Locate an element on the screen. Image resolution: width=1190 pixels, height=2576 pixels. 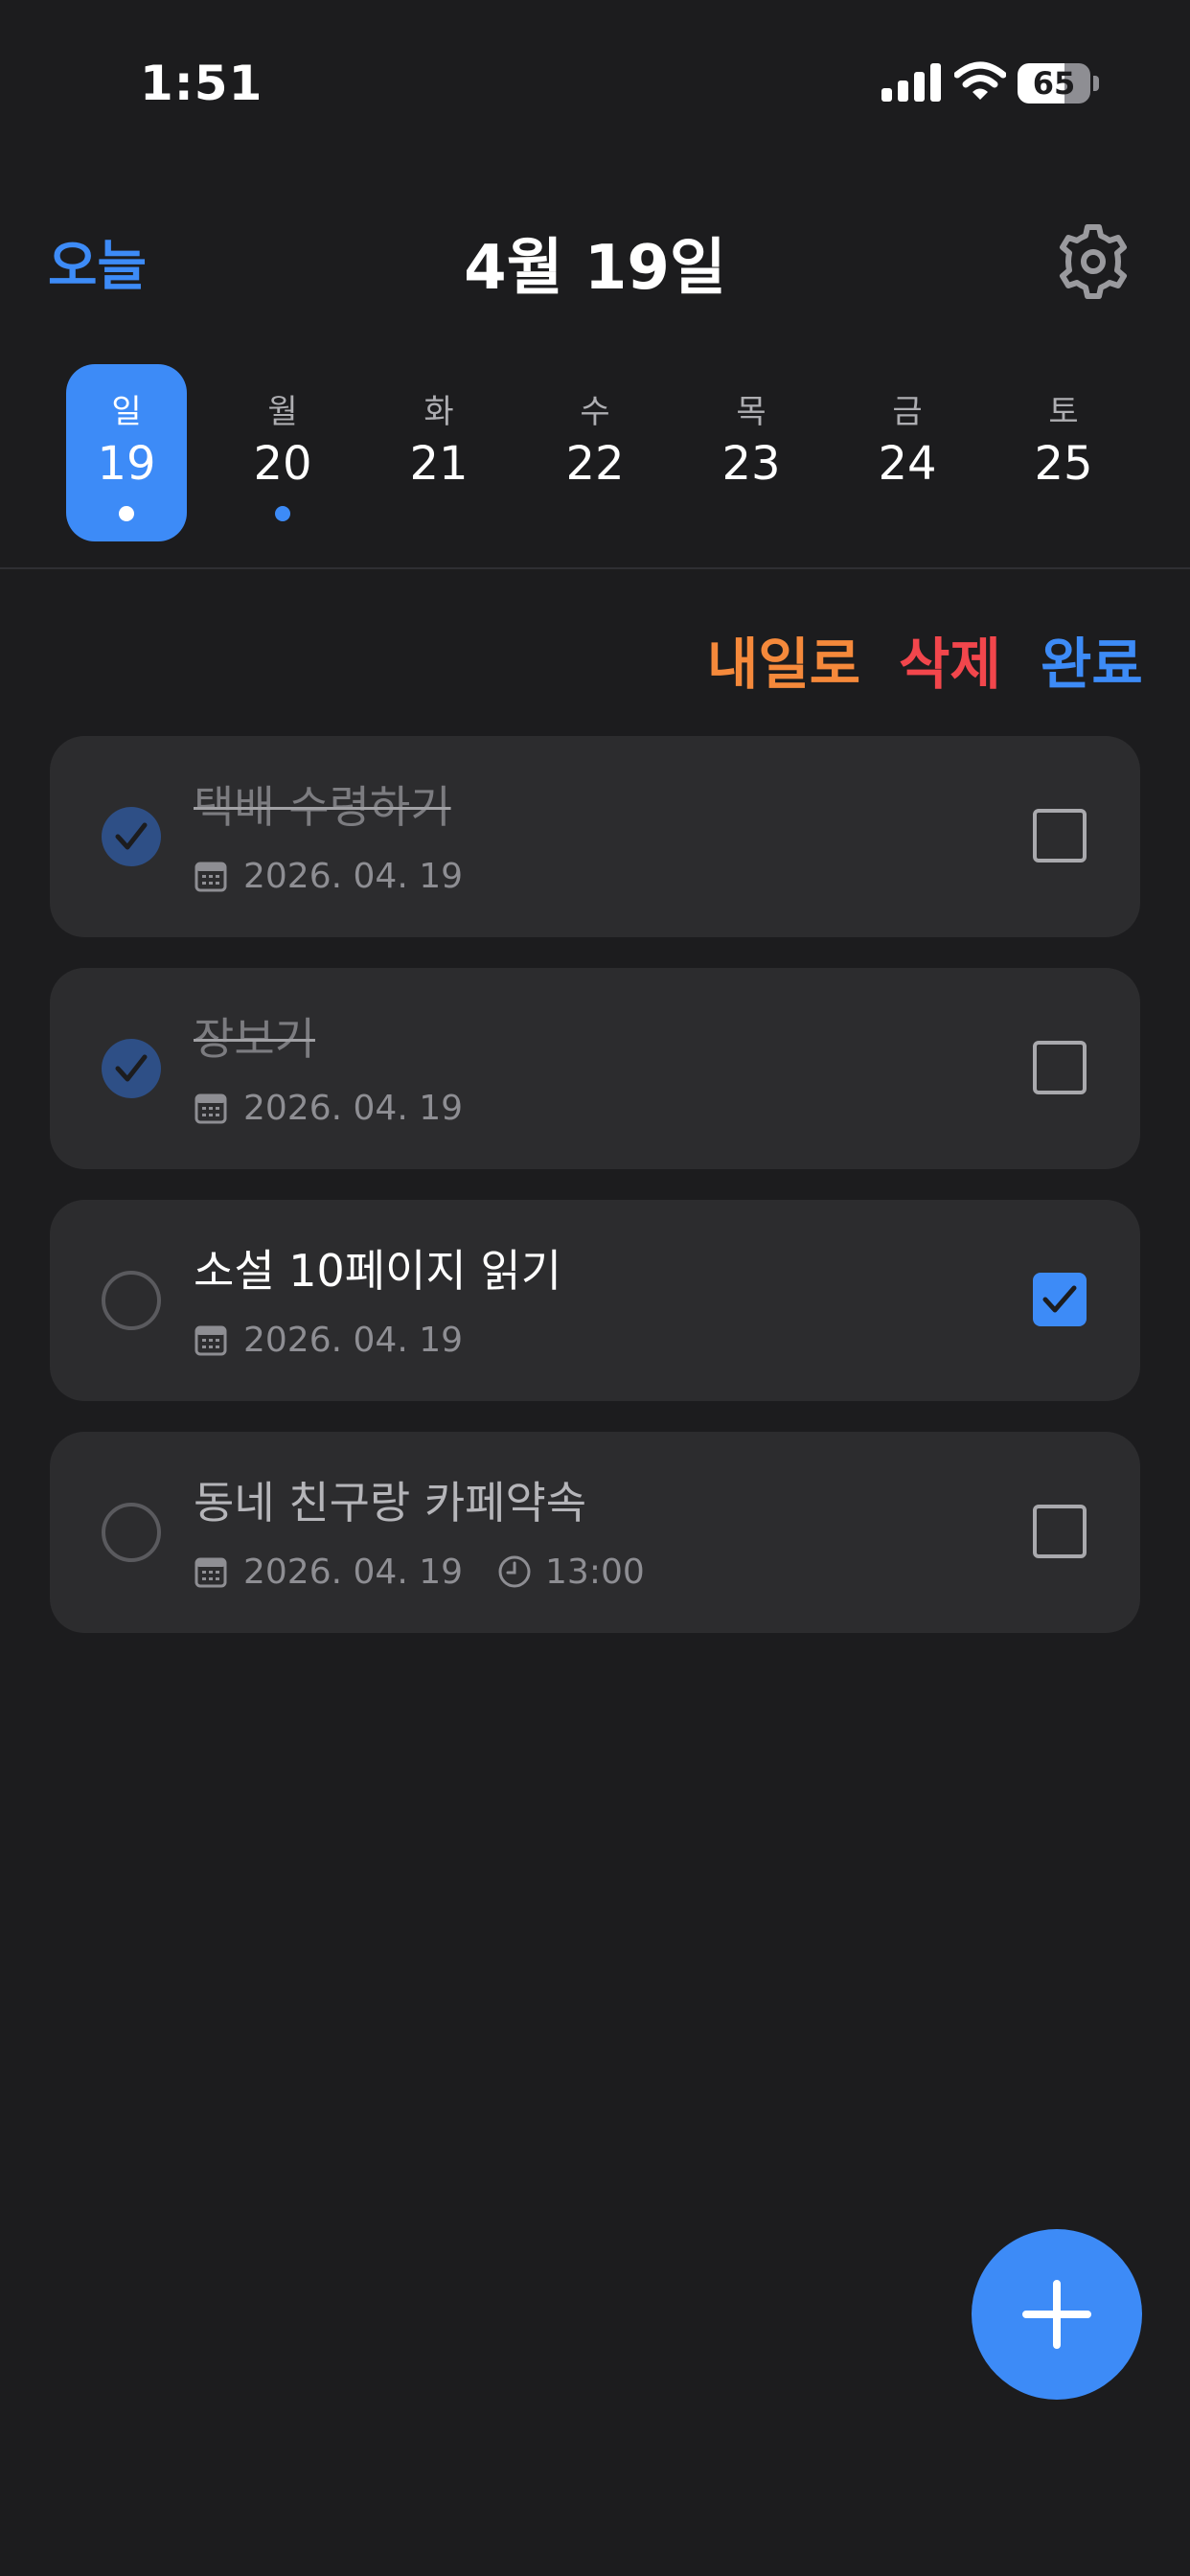
battery-tip is located at coordinates (1096, 83).